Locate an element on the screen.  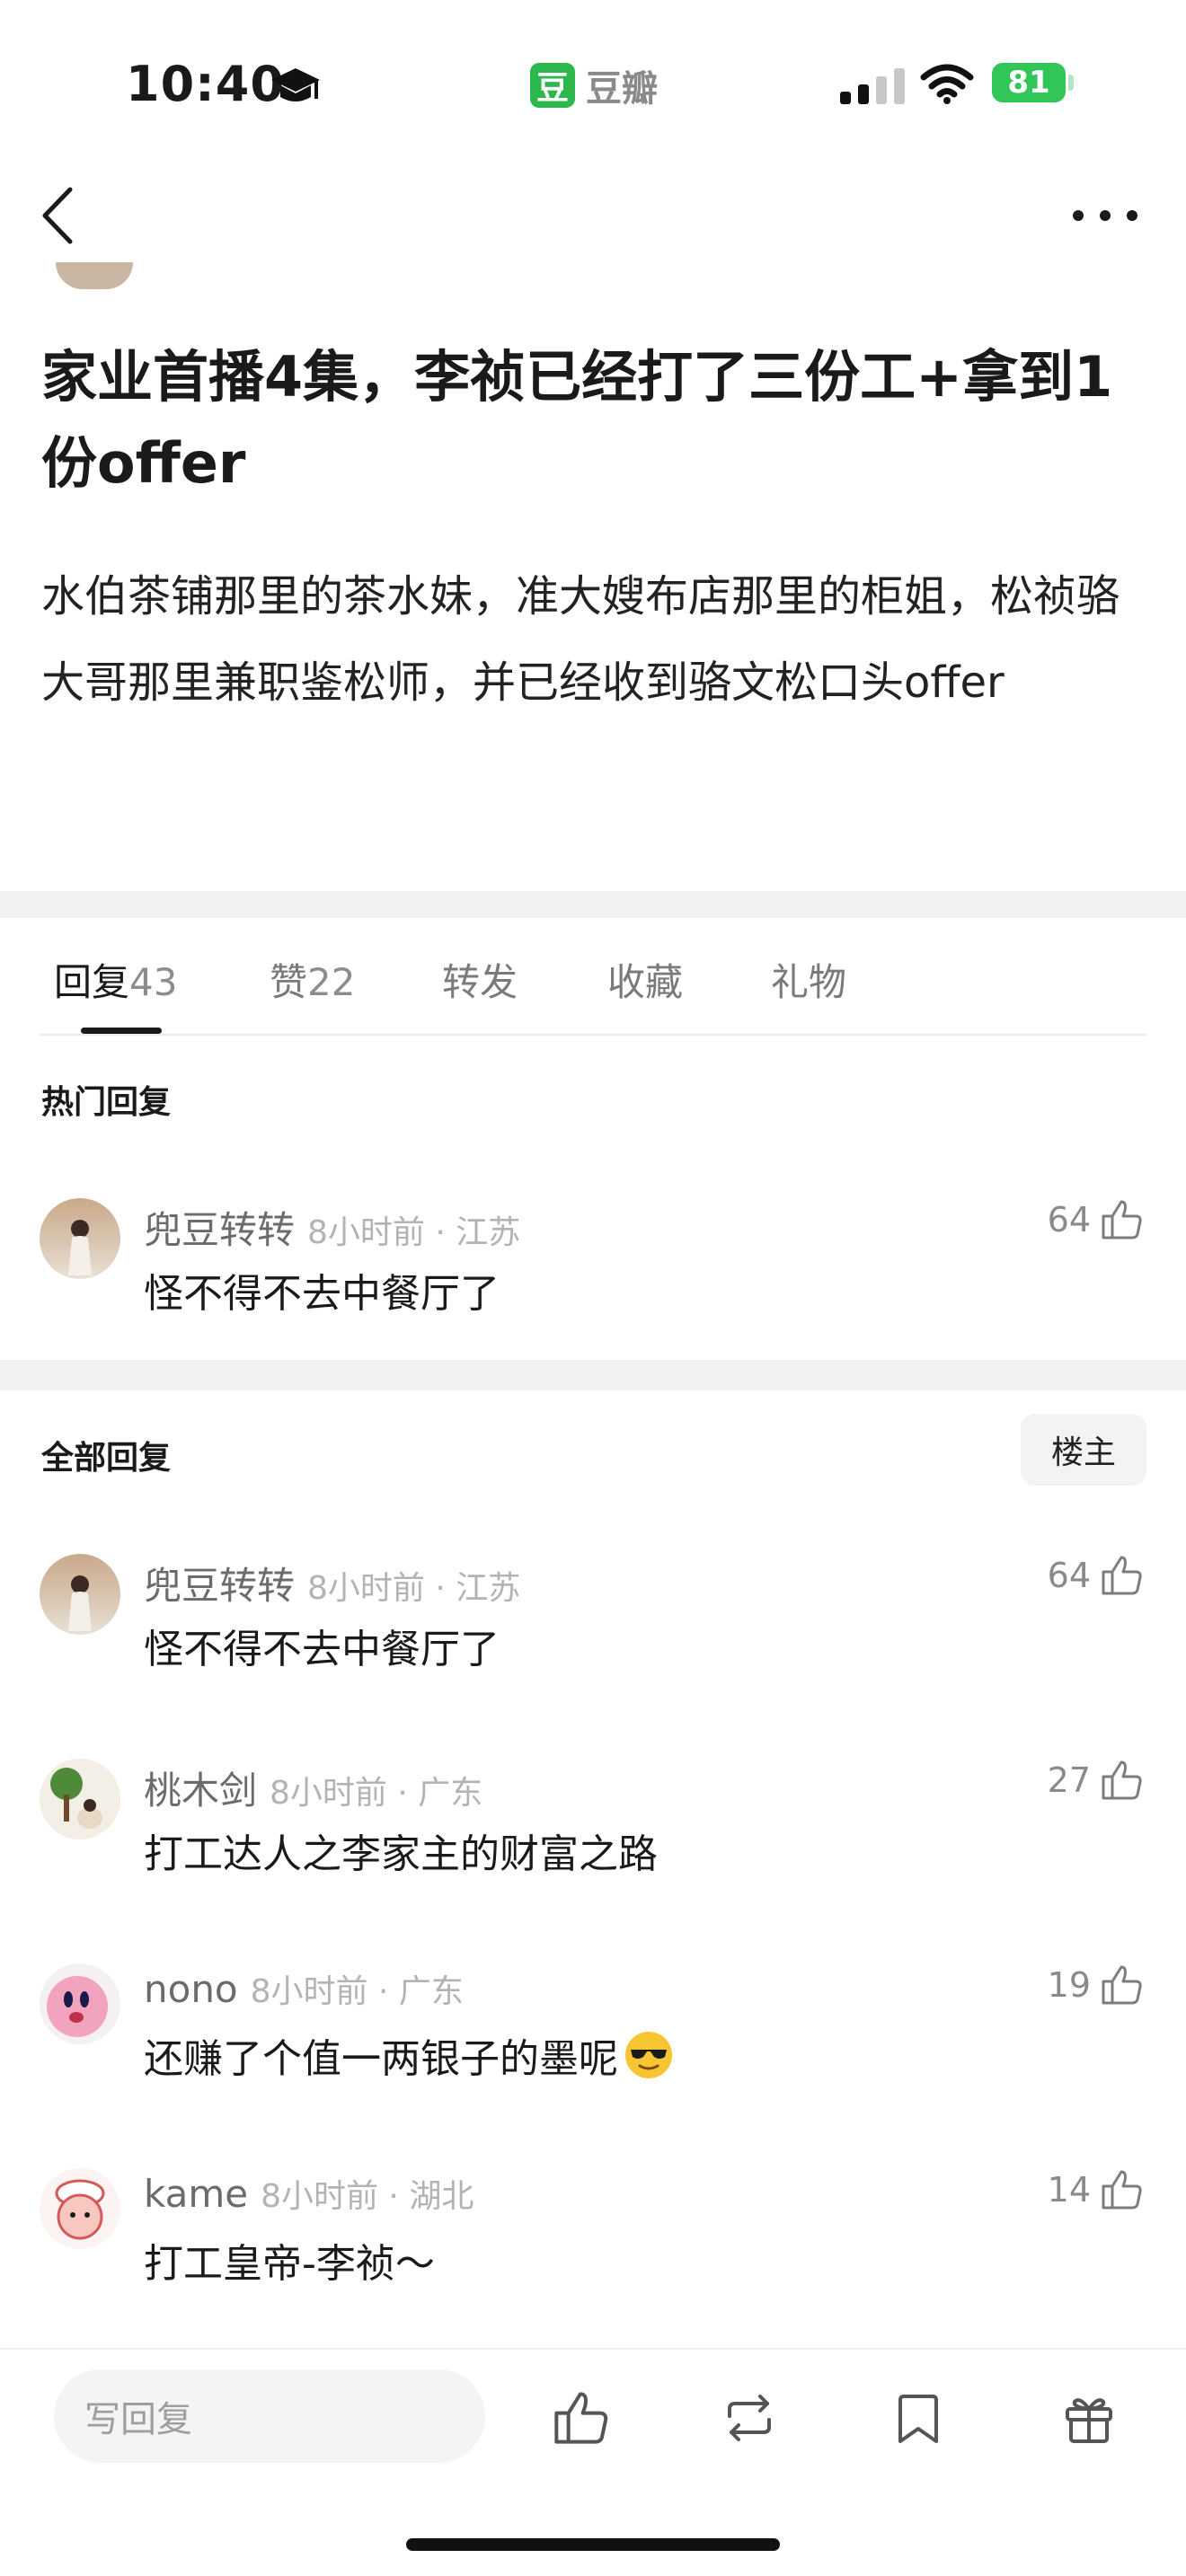
bookmark-icon is located at coordinates (918, 2418).